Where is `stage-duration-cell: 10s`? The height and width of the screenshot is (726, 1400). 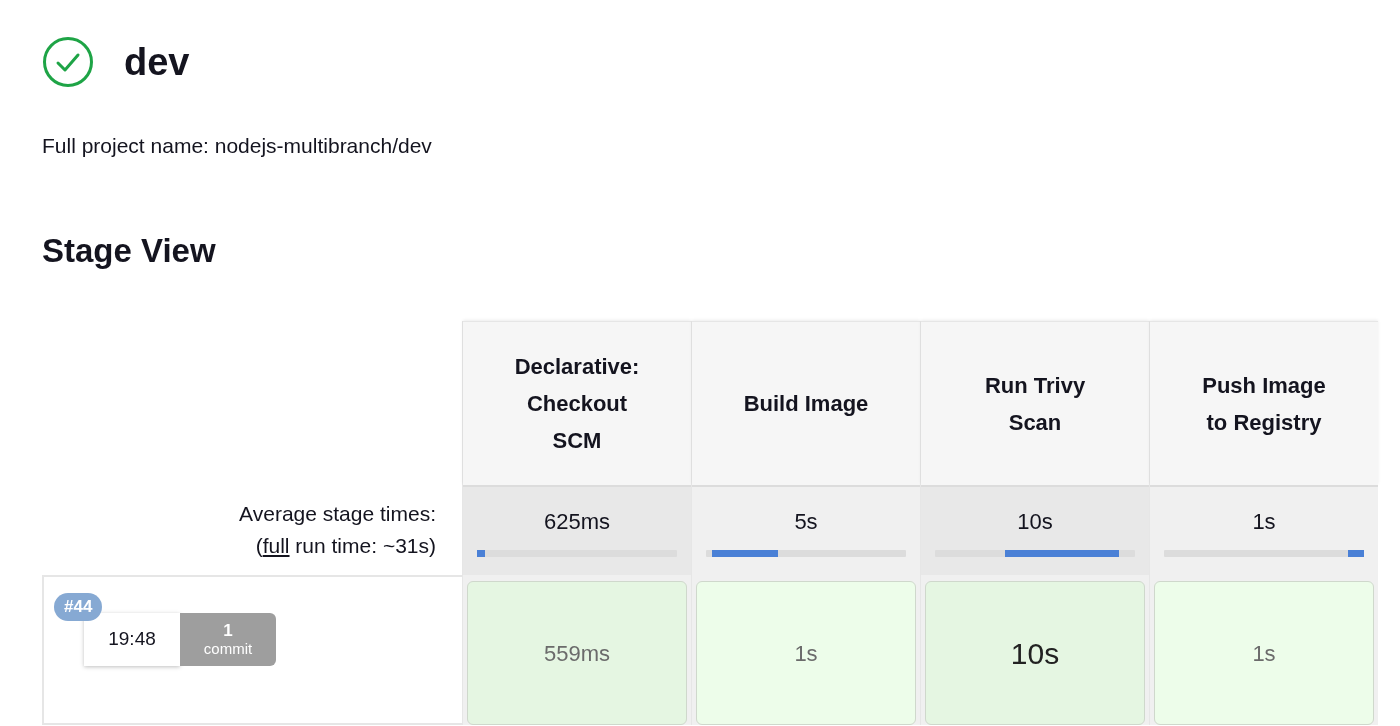
stage-duration-cell: 10s is located at coordinates (1035, 653).